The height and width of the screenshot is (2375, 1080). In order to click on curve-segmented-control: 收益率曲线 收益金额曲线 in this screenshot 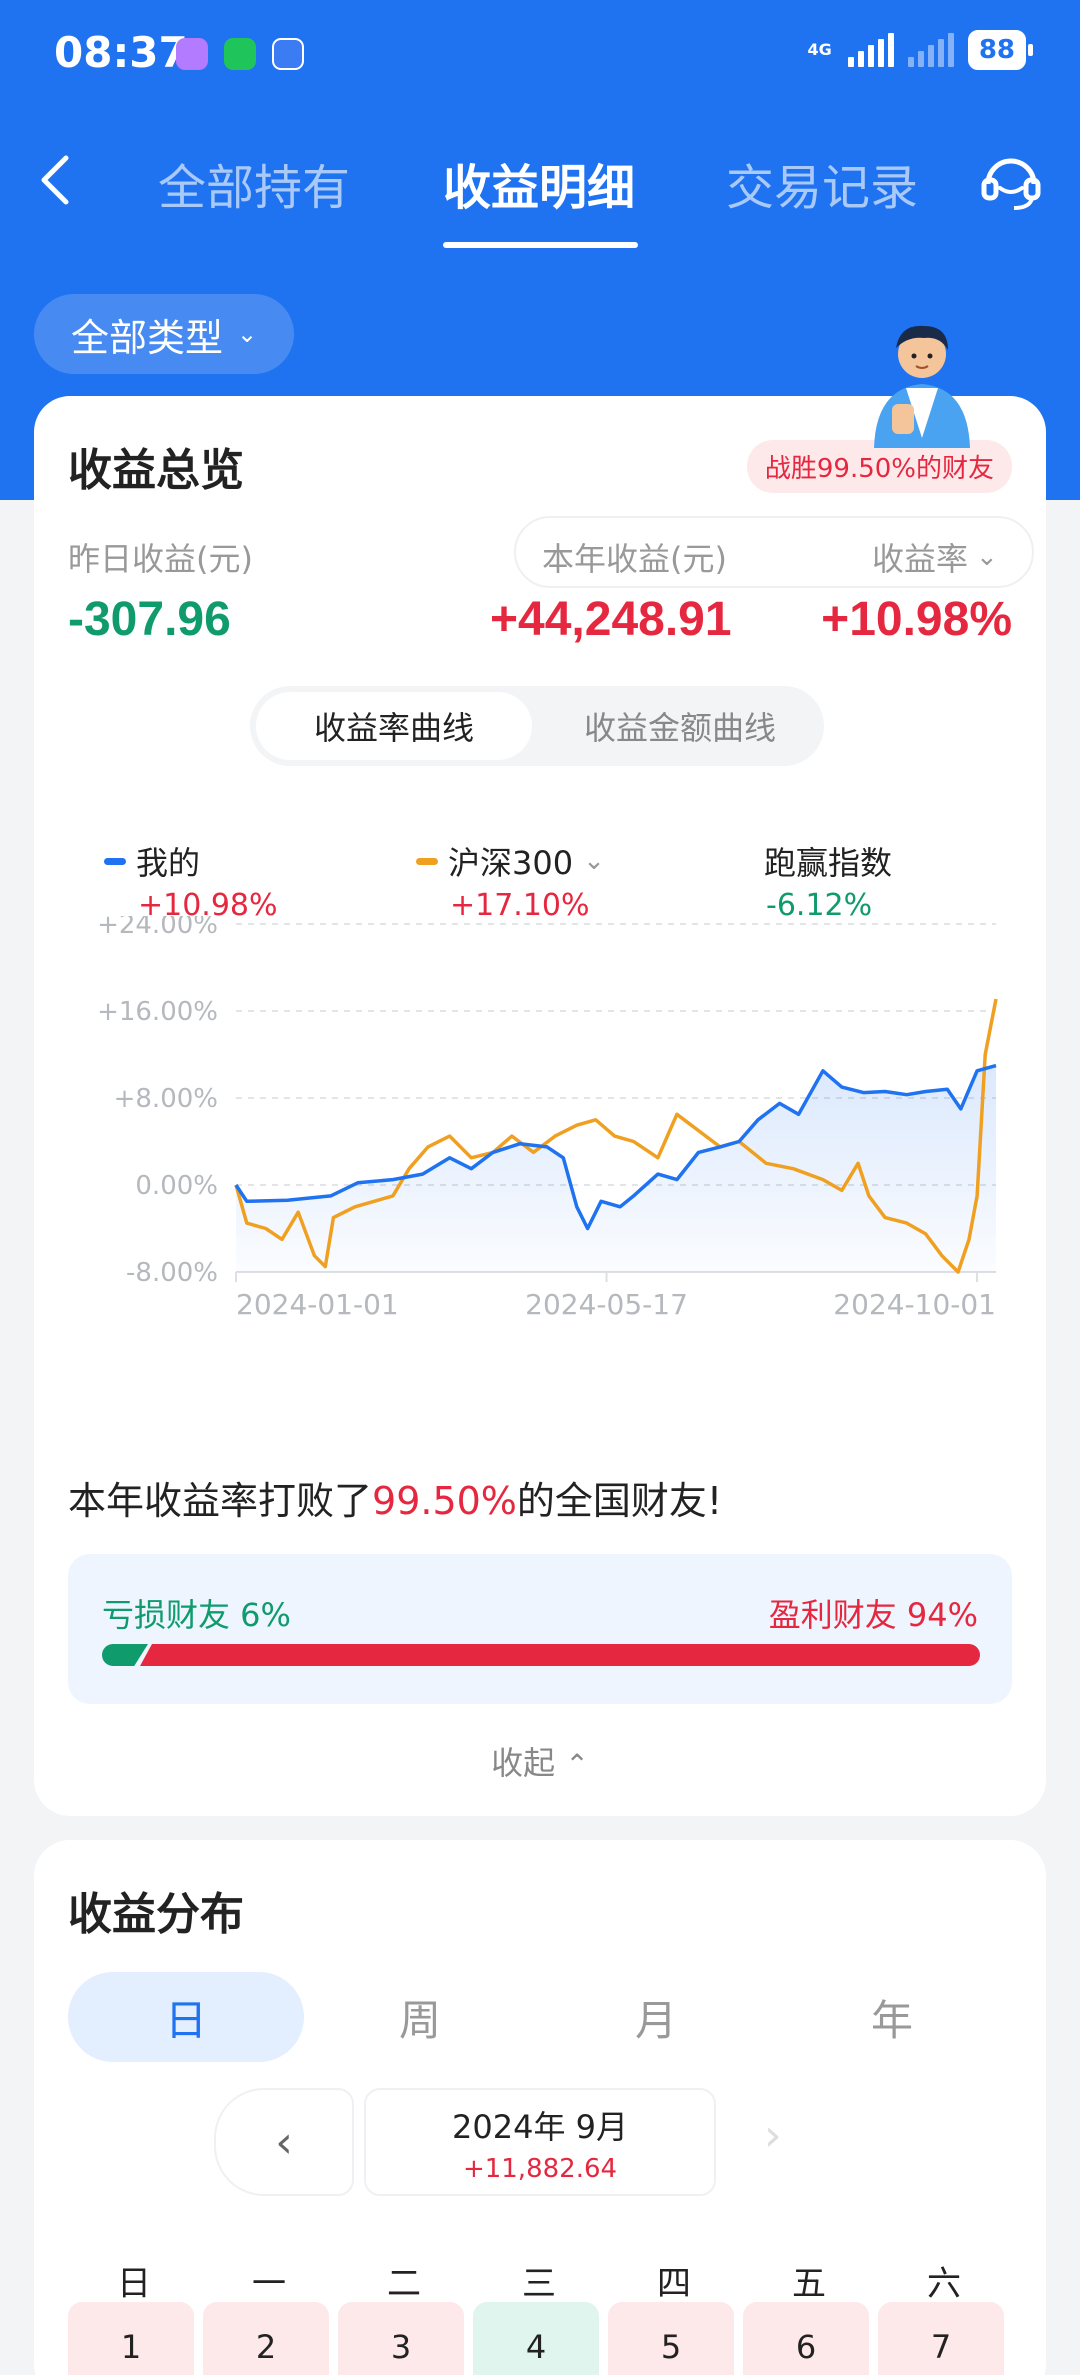, I will do `click(537, 726)`.